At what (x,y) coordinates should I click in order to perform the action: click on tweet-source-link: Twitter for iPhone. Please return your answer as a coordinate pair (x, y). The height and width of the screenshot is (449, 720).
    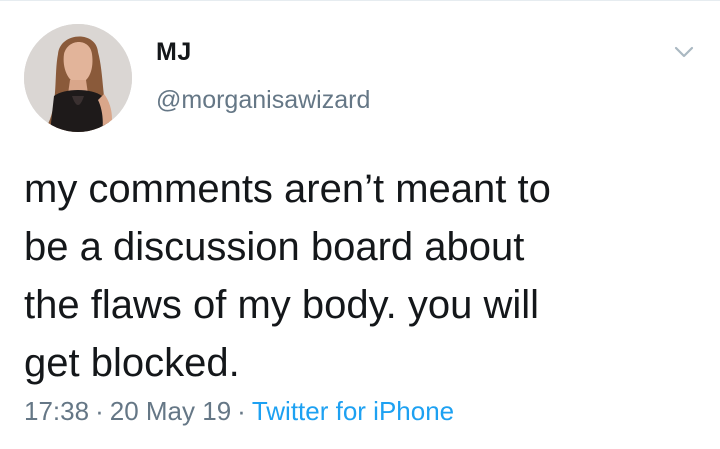
    Looking at the image, I should click on (353, 411).